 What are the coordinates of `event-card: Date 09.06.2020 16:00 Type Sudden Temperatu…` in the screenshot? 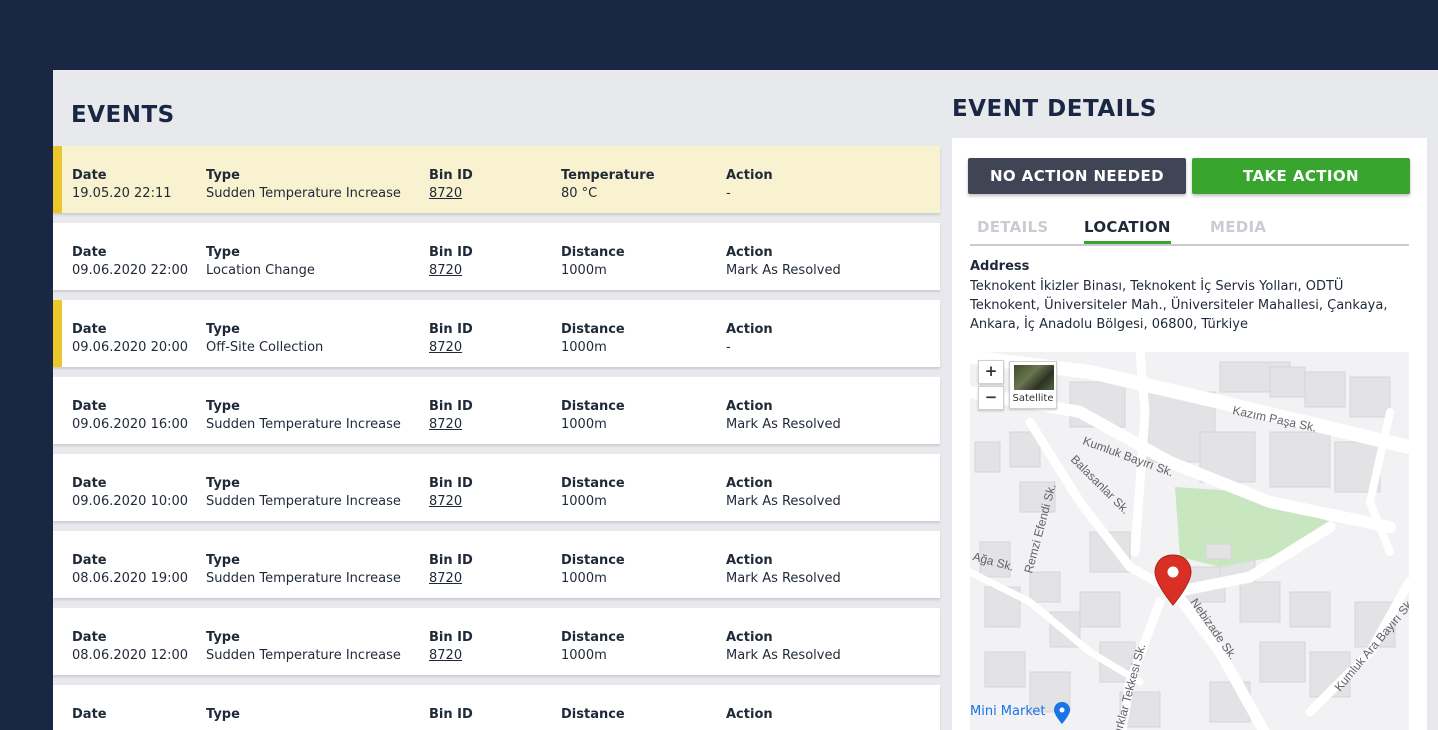 It's located at (496, 410).